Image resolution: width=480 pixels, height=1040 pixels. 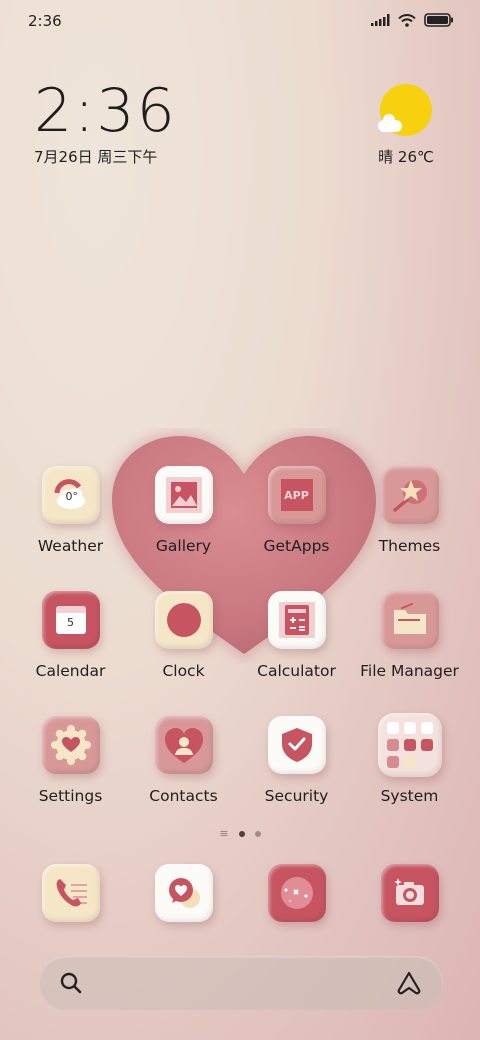 What do you see at coordinates (183, 745) in the screenshot?
I see `contacts-app-icon` at bounding box center [183, 745].